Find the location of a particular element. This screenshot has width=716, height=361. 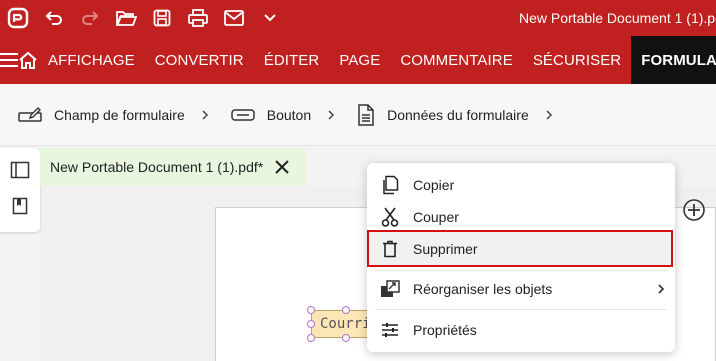

menu-commentaire: COMMENTAIRE is located at coordinates (456, 60).